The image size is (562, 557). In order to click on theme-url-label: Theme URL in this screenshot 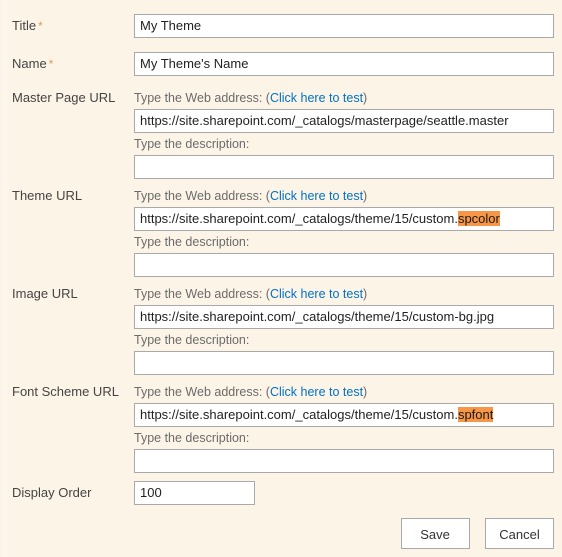, I will do `click(47, 195)`.